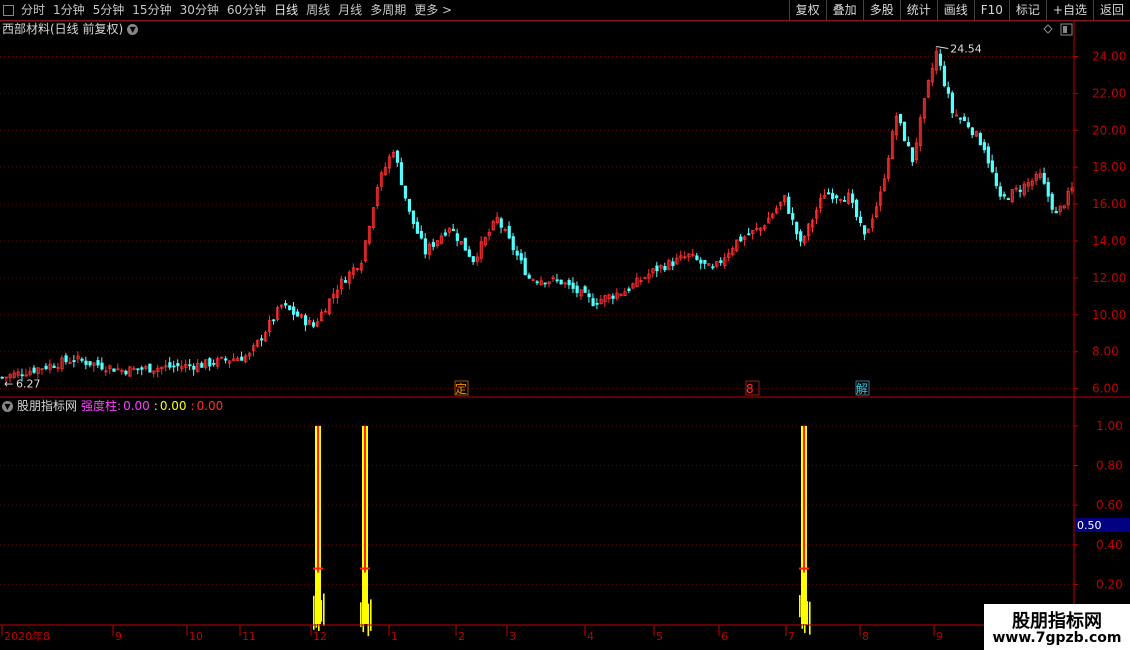 This screenshot has width=1130, height=650. I want to click on toolbar-action-button: 复权, so click(807, 10).